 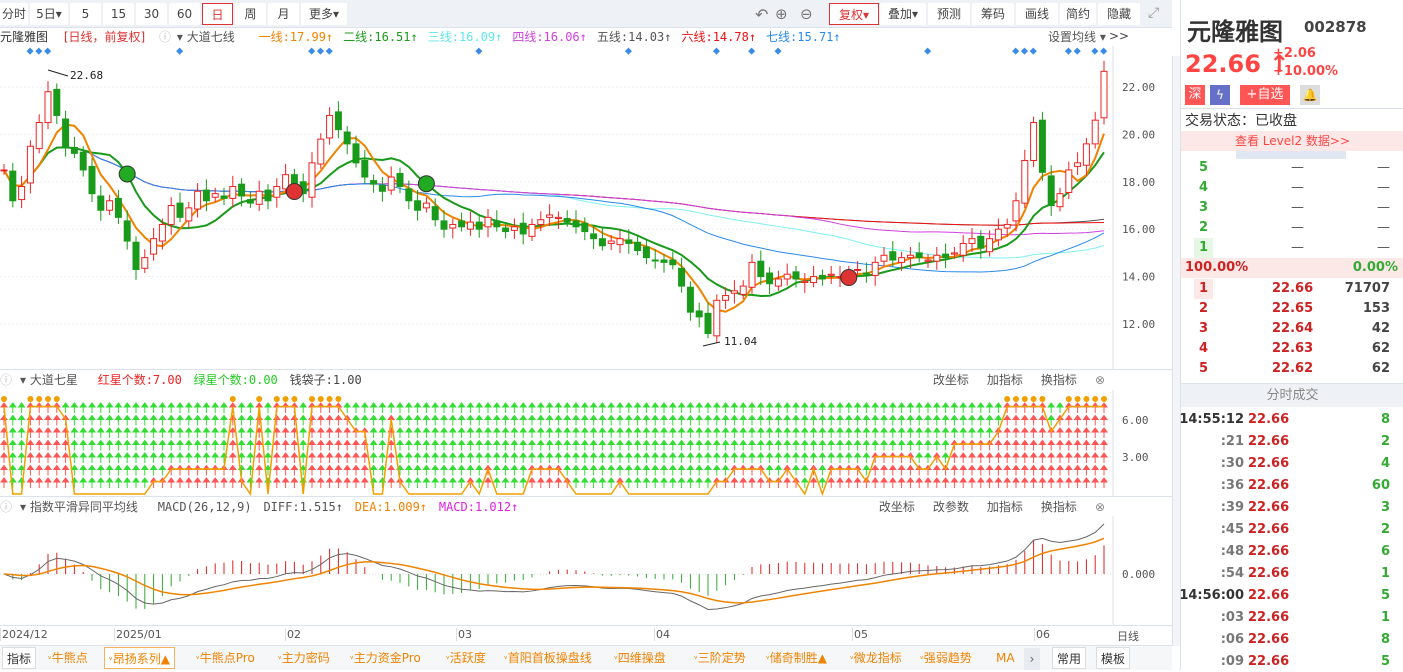 What do you see at coordinates (1077, 37) in the screenshot?
I see `set-ma-button: 设置均线 ▾` at bounding box center [1077, 37].